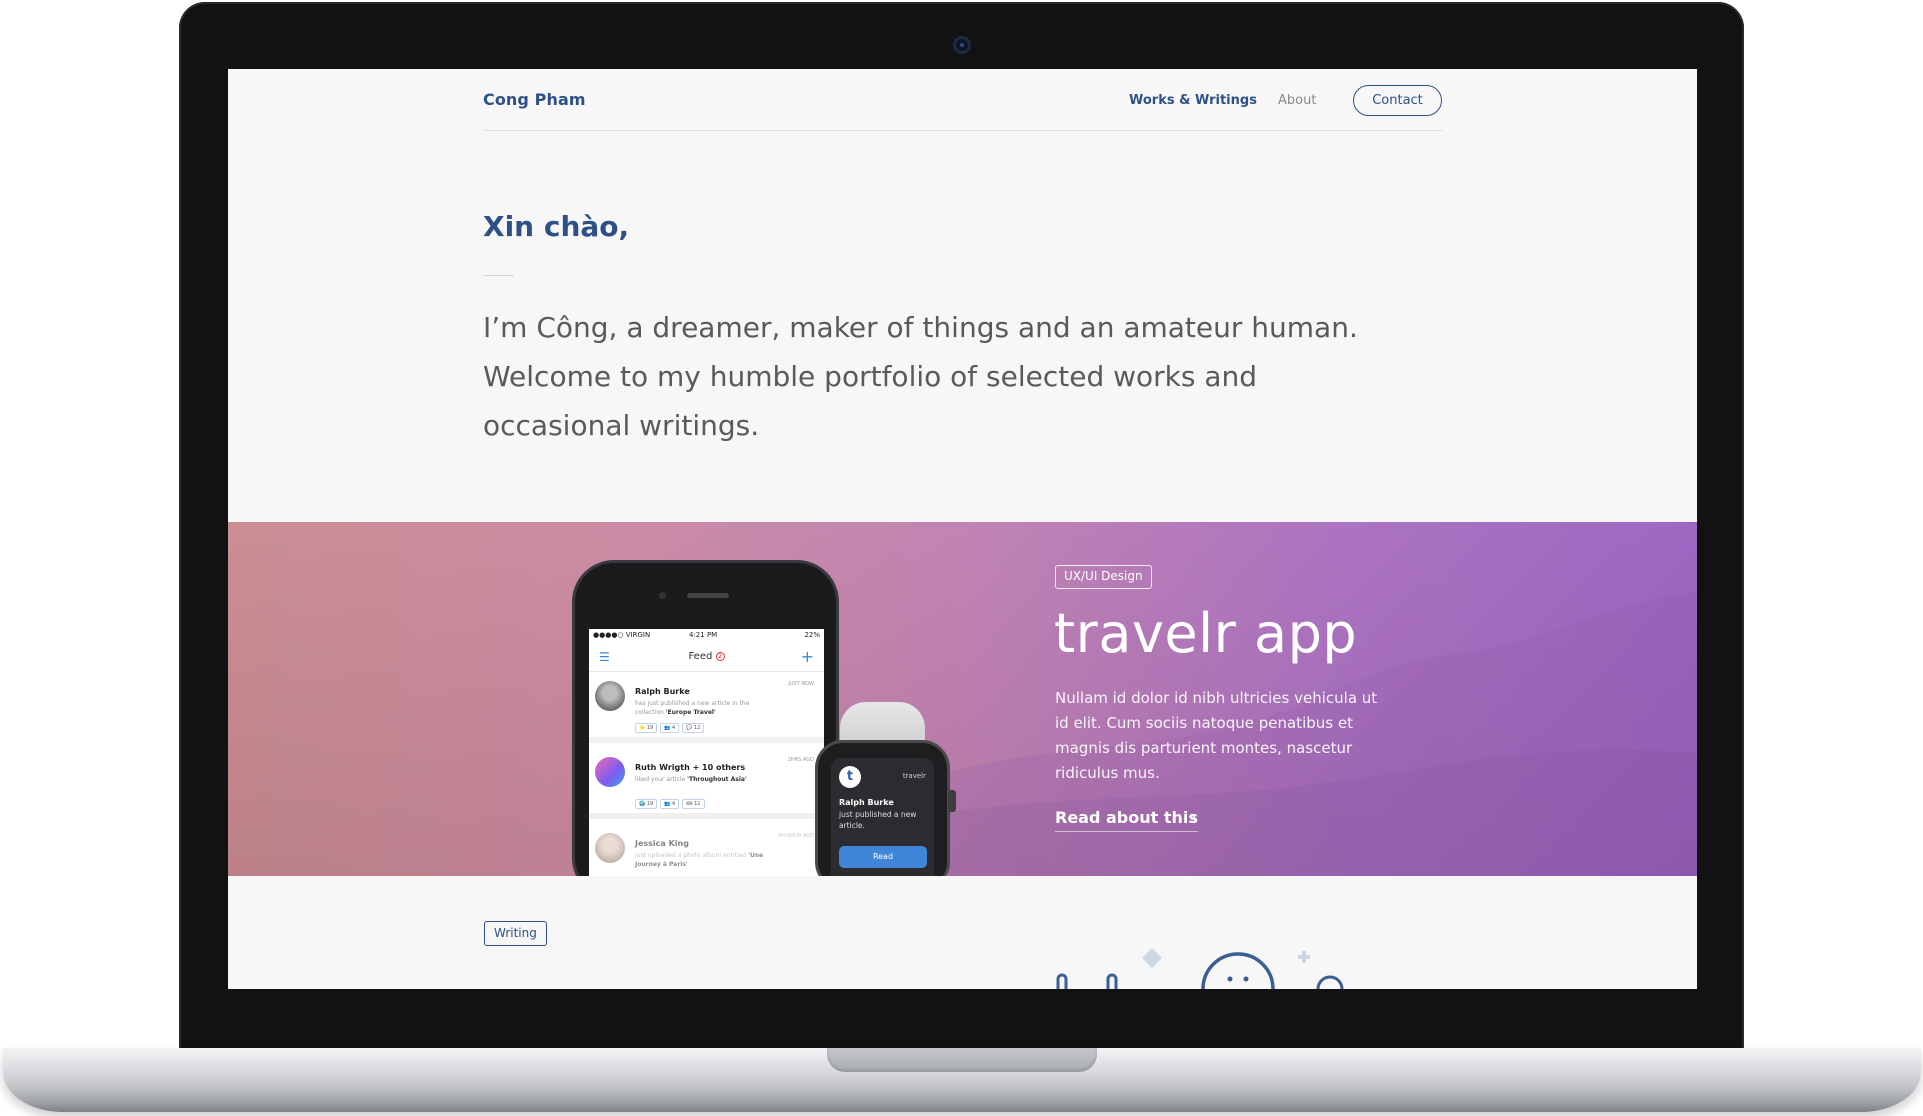 The height and width of the screenshot is (1116, 1923). I want to click on feed-notification-badge: 2, so click(720, 656).